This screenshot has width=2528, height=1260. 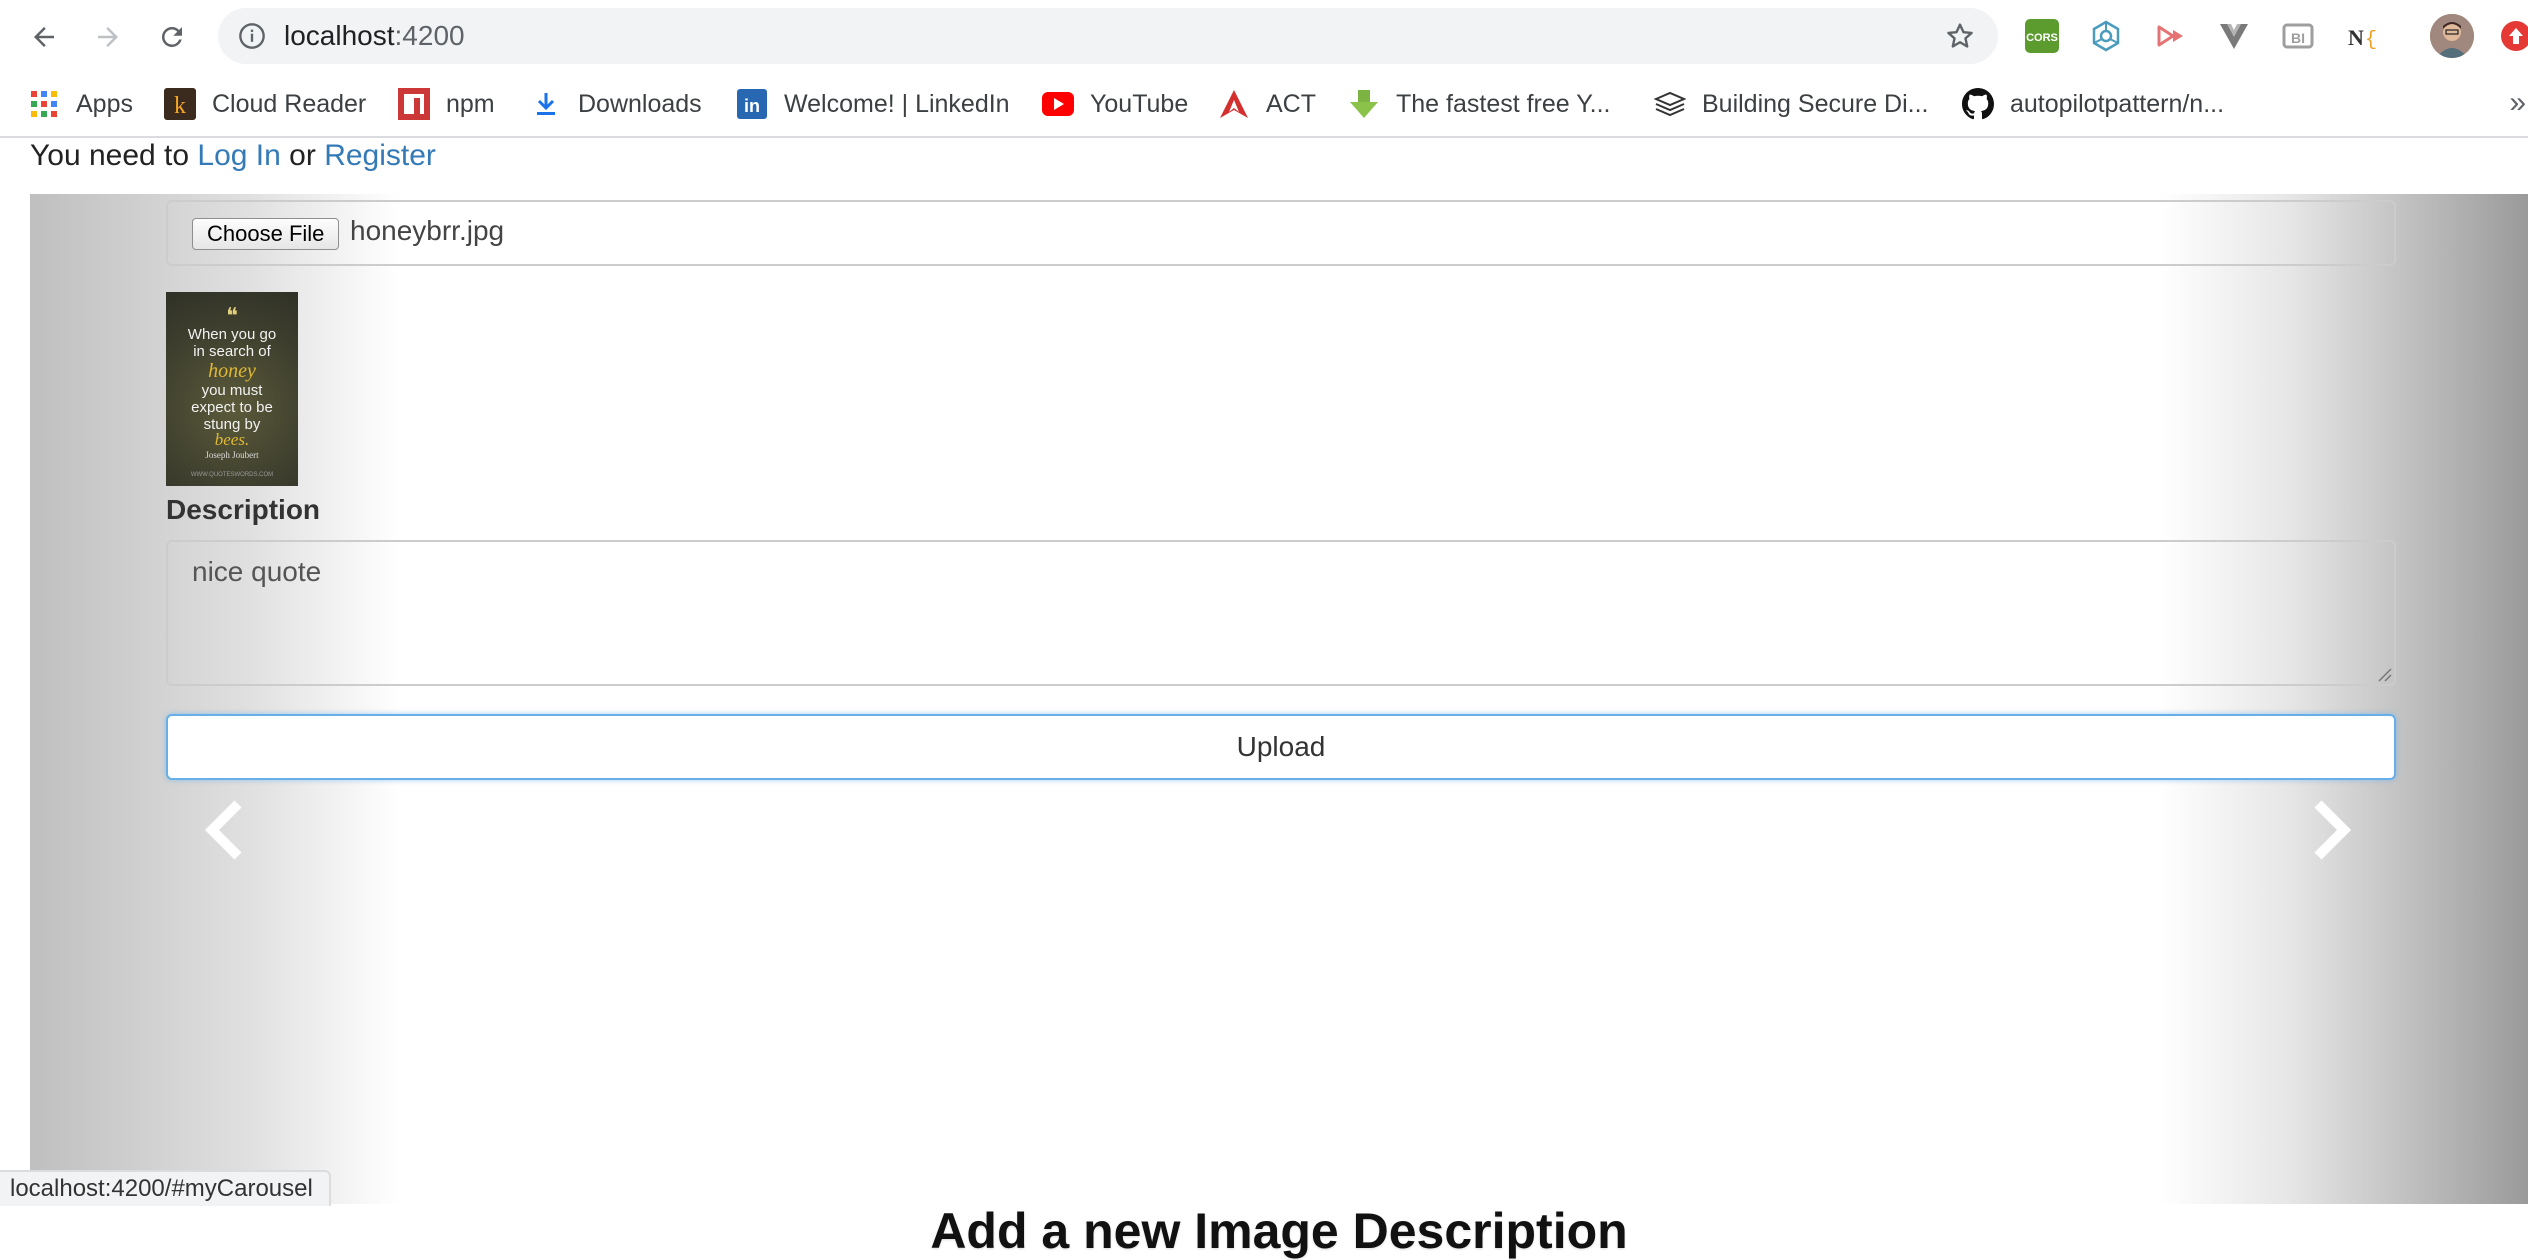 I want to click on bookmark-label: npm, so click(x=470, y=103).